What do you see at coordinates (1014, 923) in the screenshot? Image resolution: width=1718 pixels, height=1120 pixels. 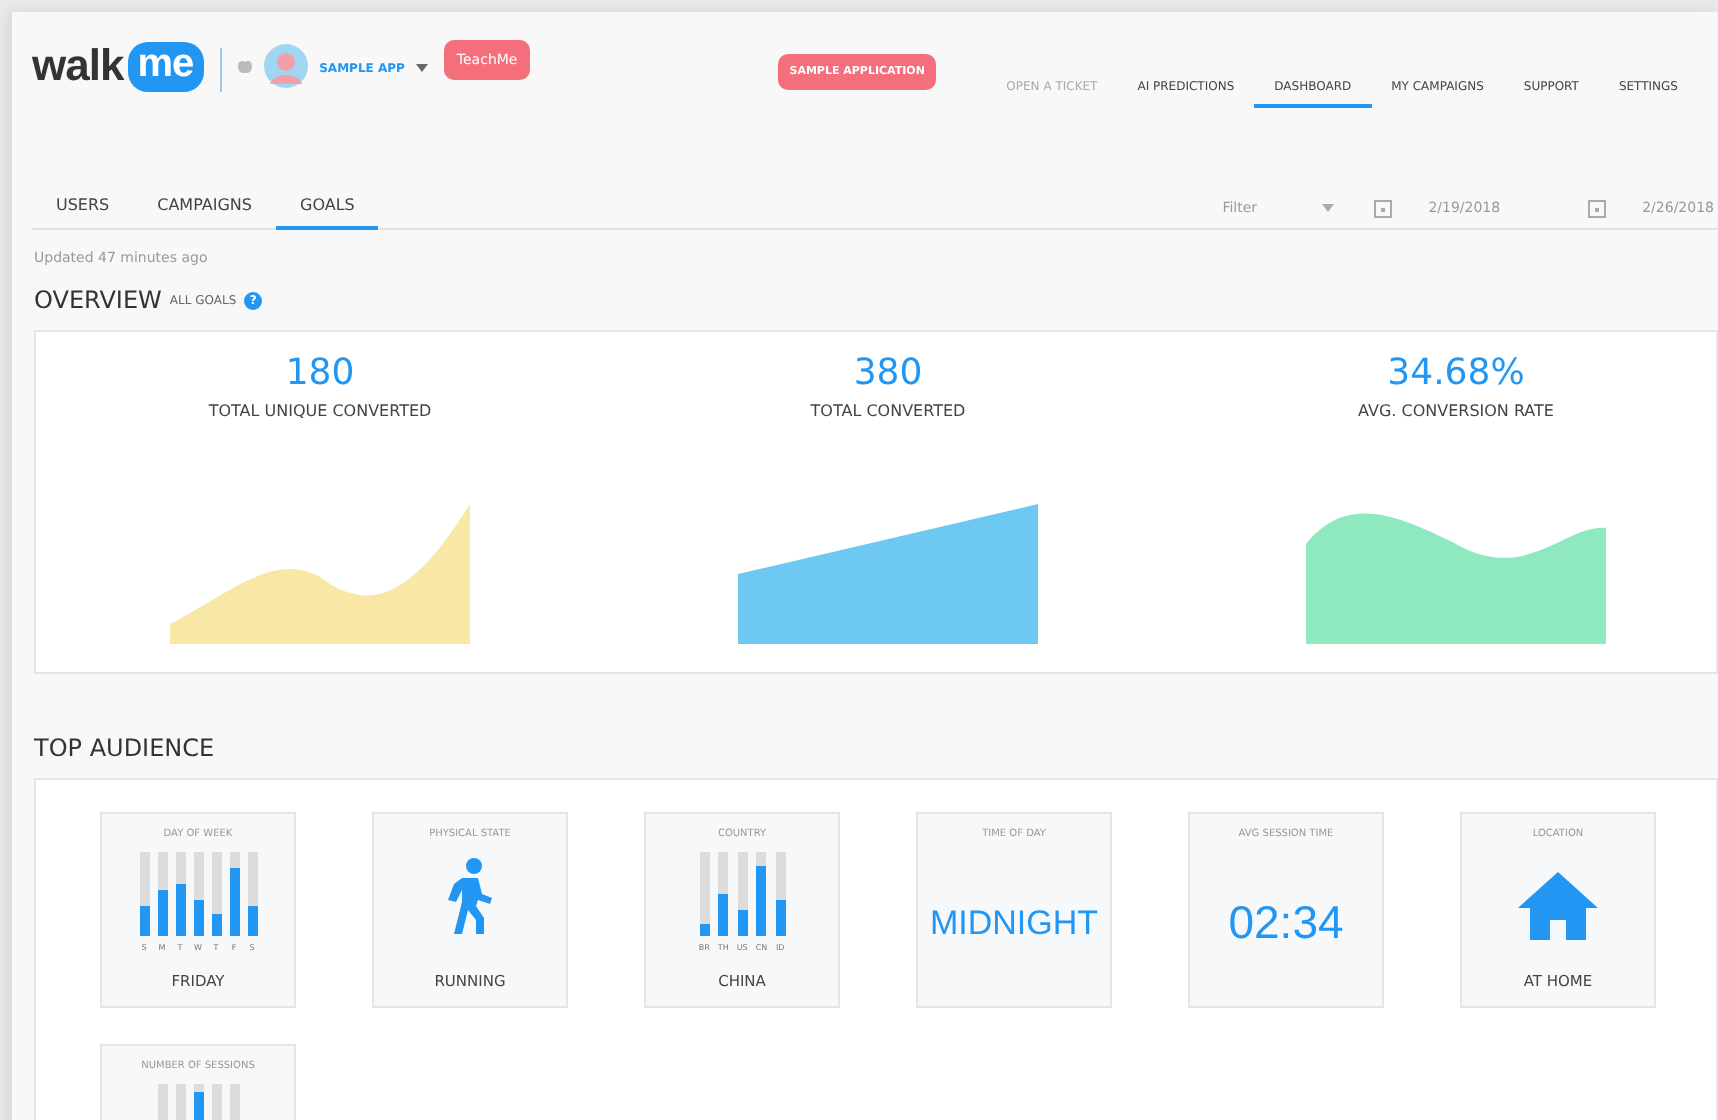 I see `audience-value: MIDNIGHT` at bounding box center [1014, 923].